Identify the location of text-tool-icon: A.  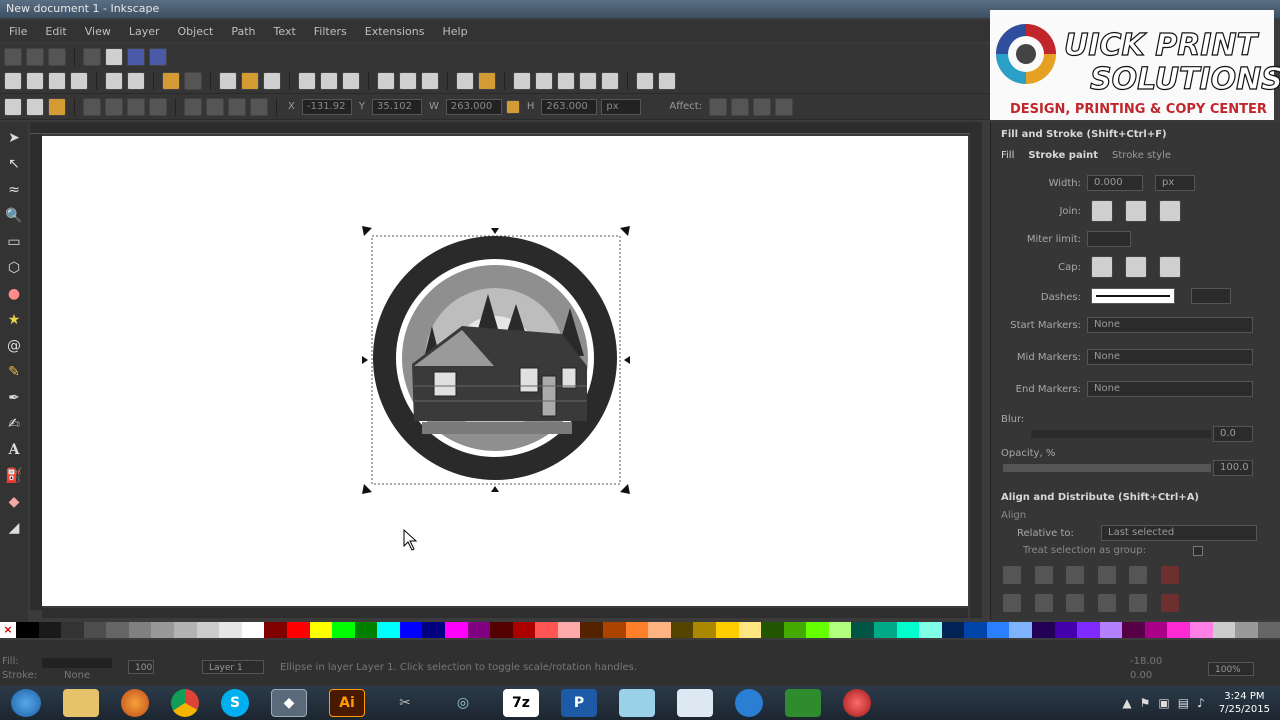
(14, 450).